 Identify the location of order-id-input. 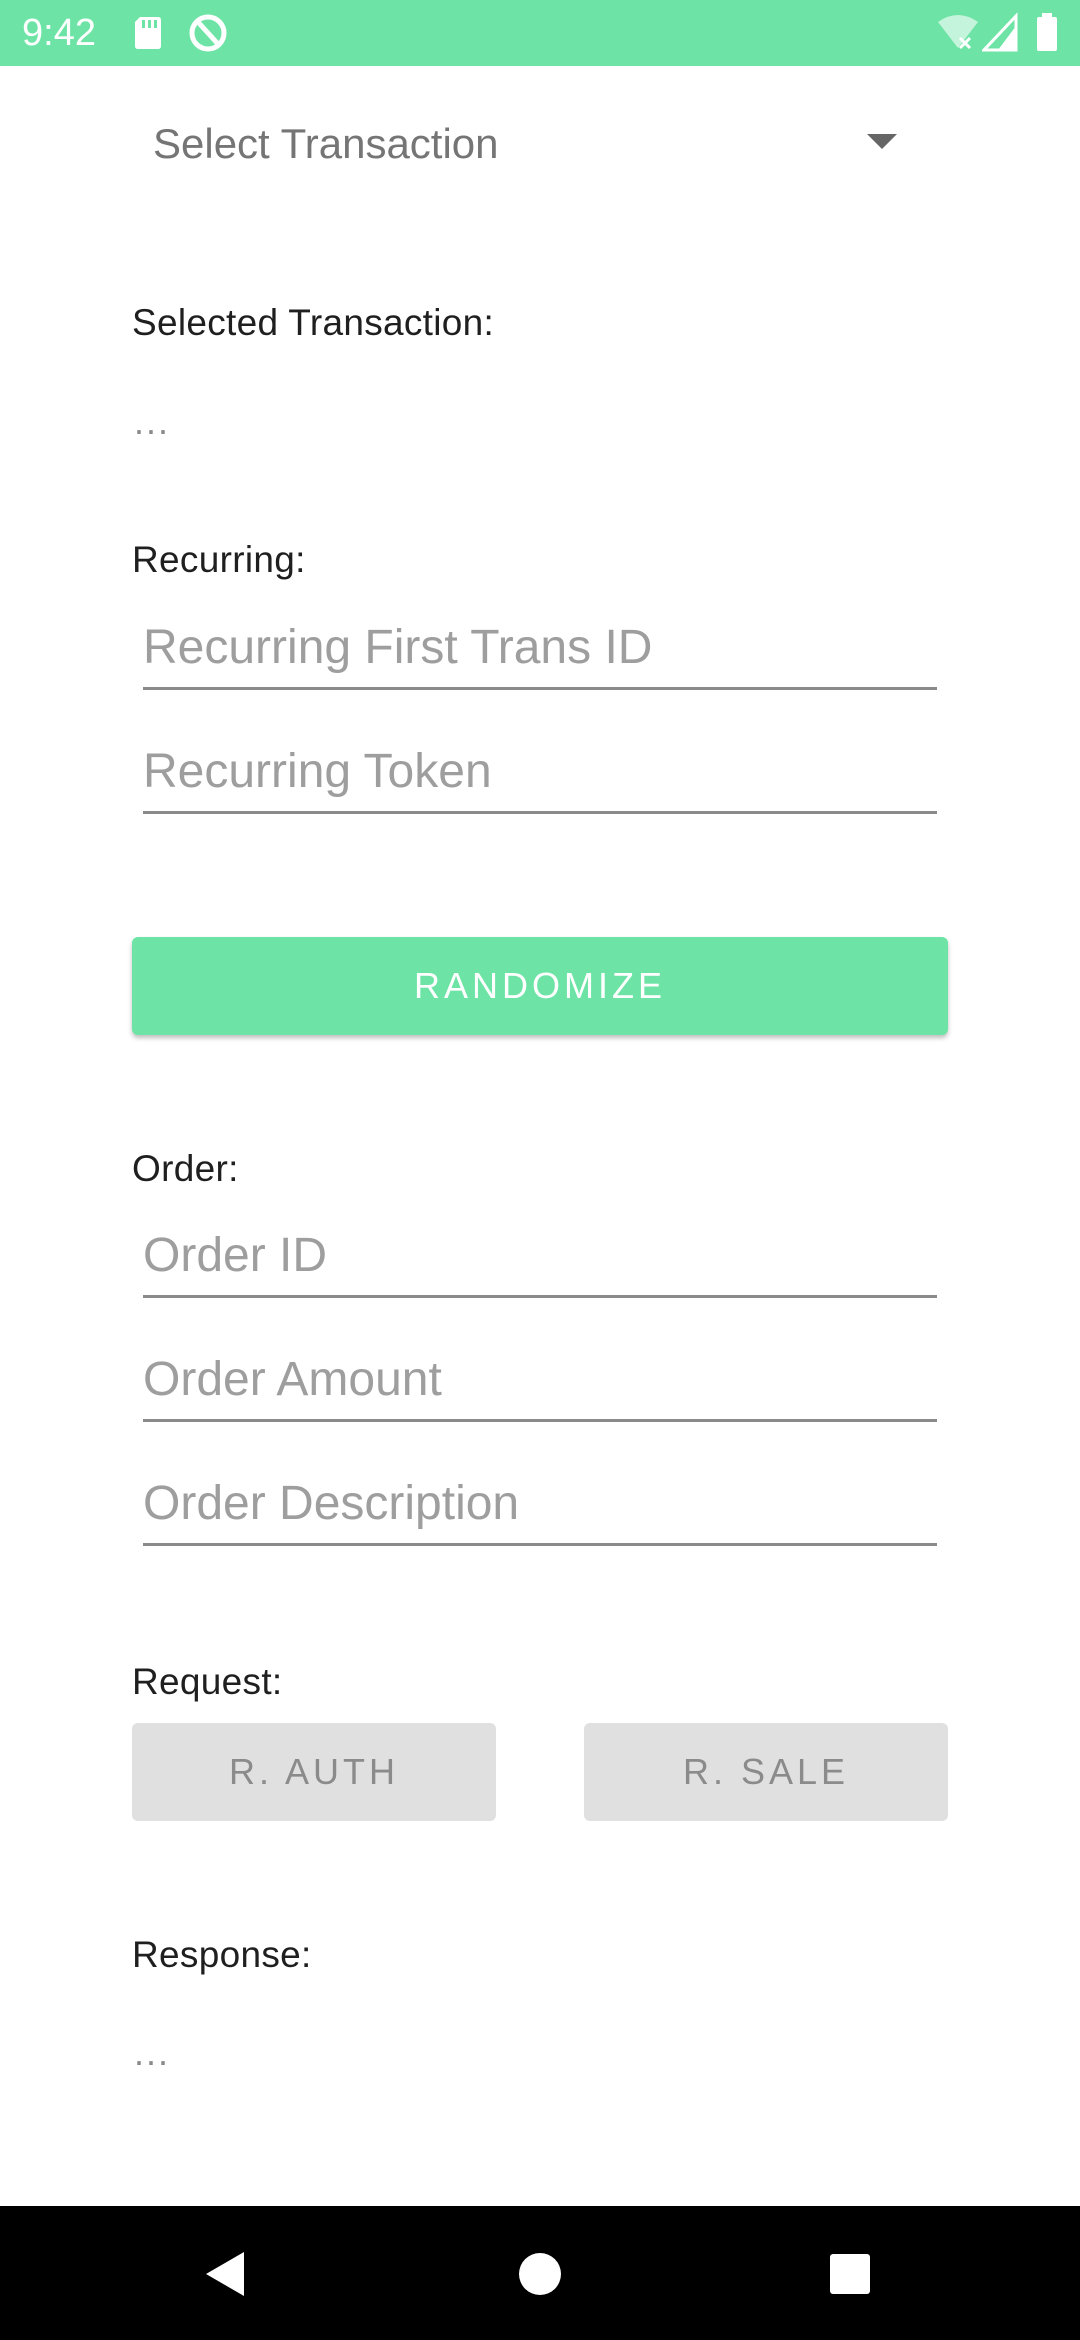
(540, 1256).